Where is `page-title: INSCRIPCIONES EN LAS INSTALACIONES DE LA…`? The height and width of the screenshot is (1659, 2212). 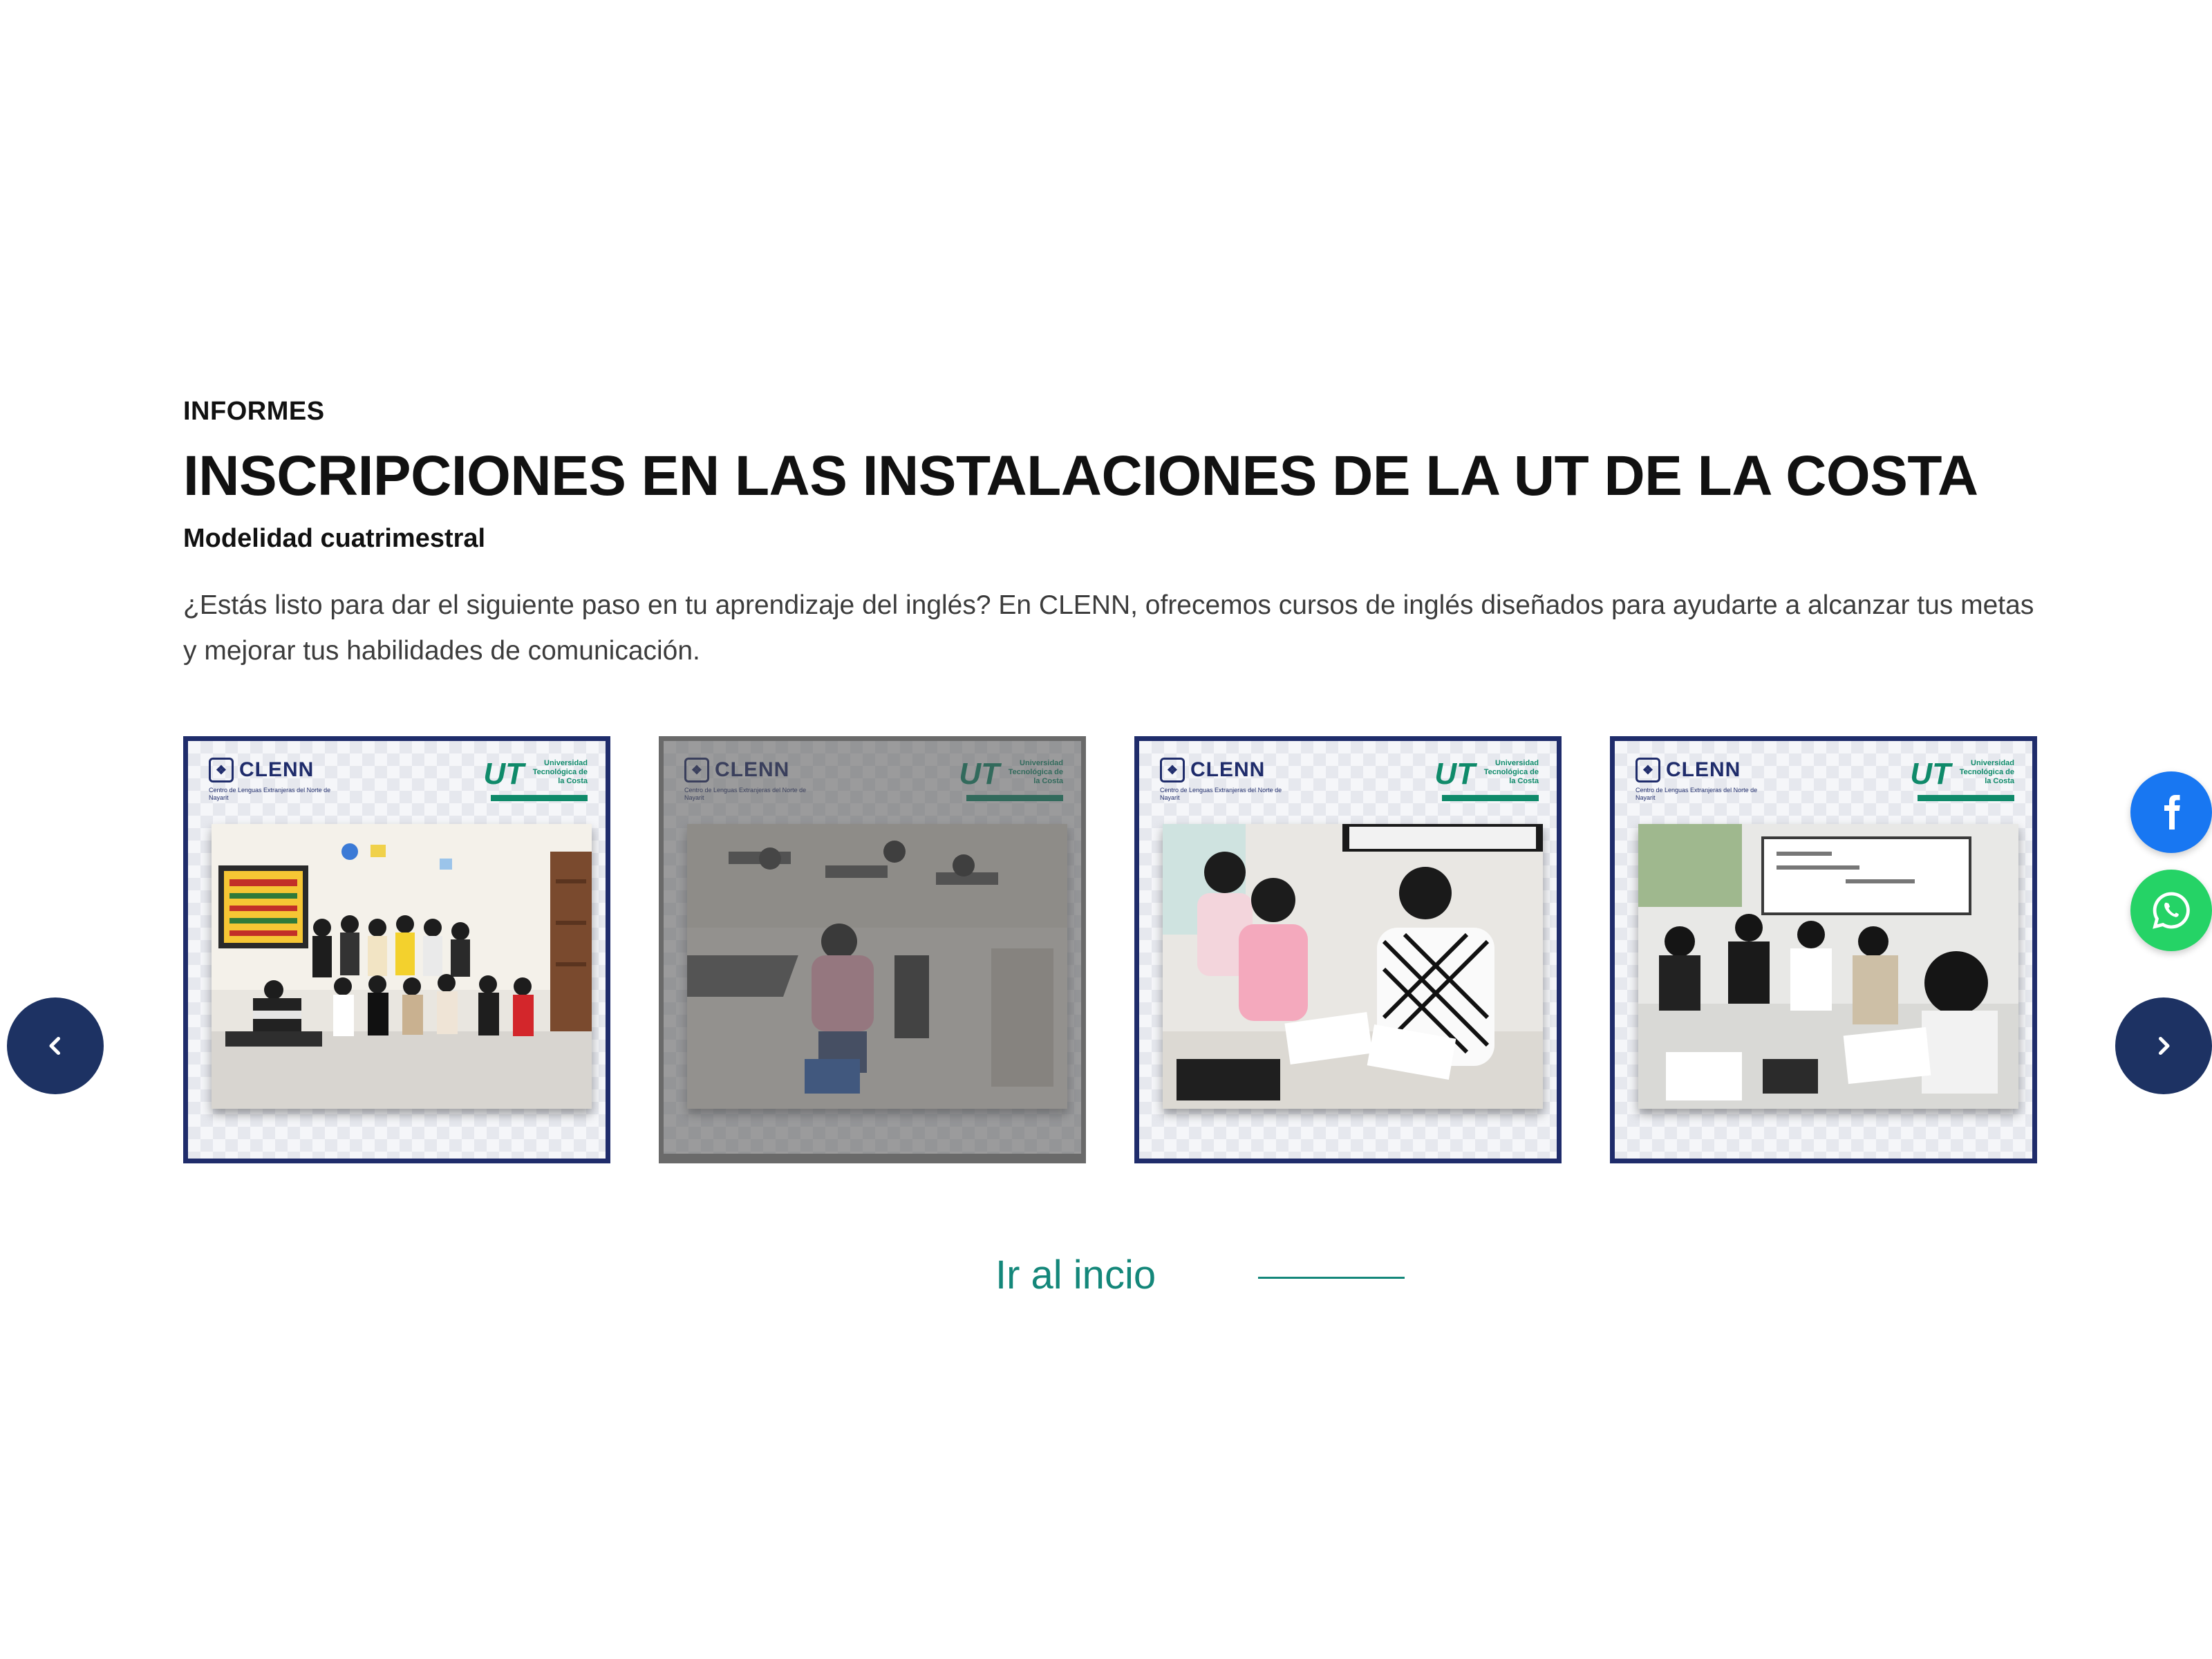
page-title: INSCRIPCIONES EN LAS INSTALACIONES DE LA… is located at coordinates (1080, 475).